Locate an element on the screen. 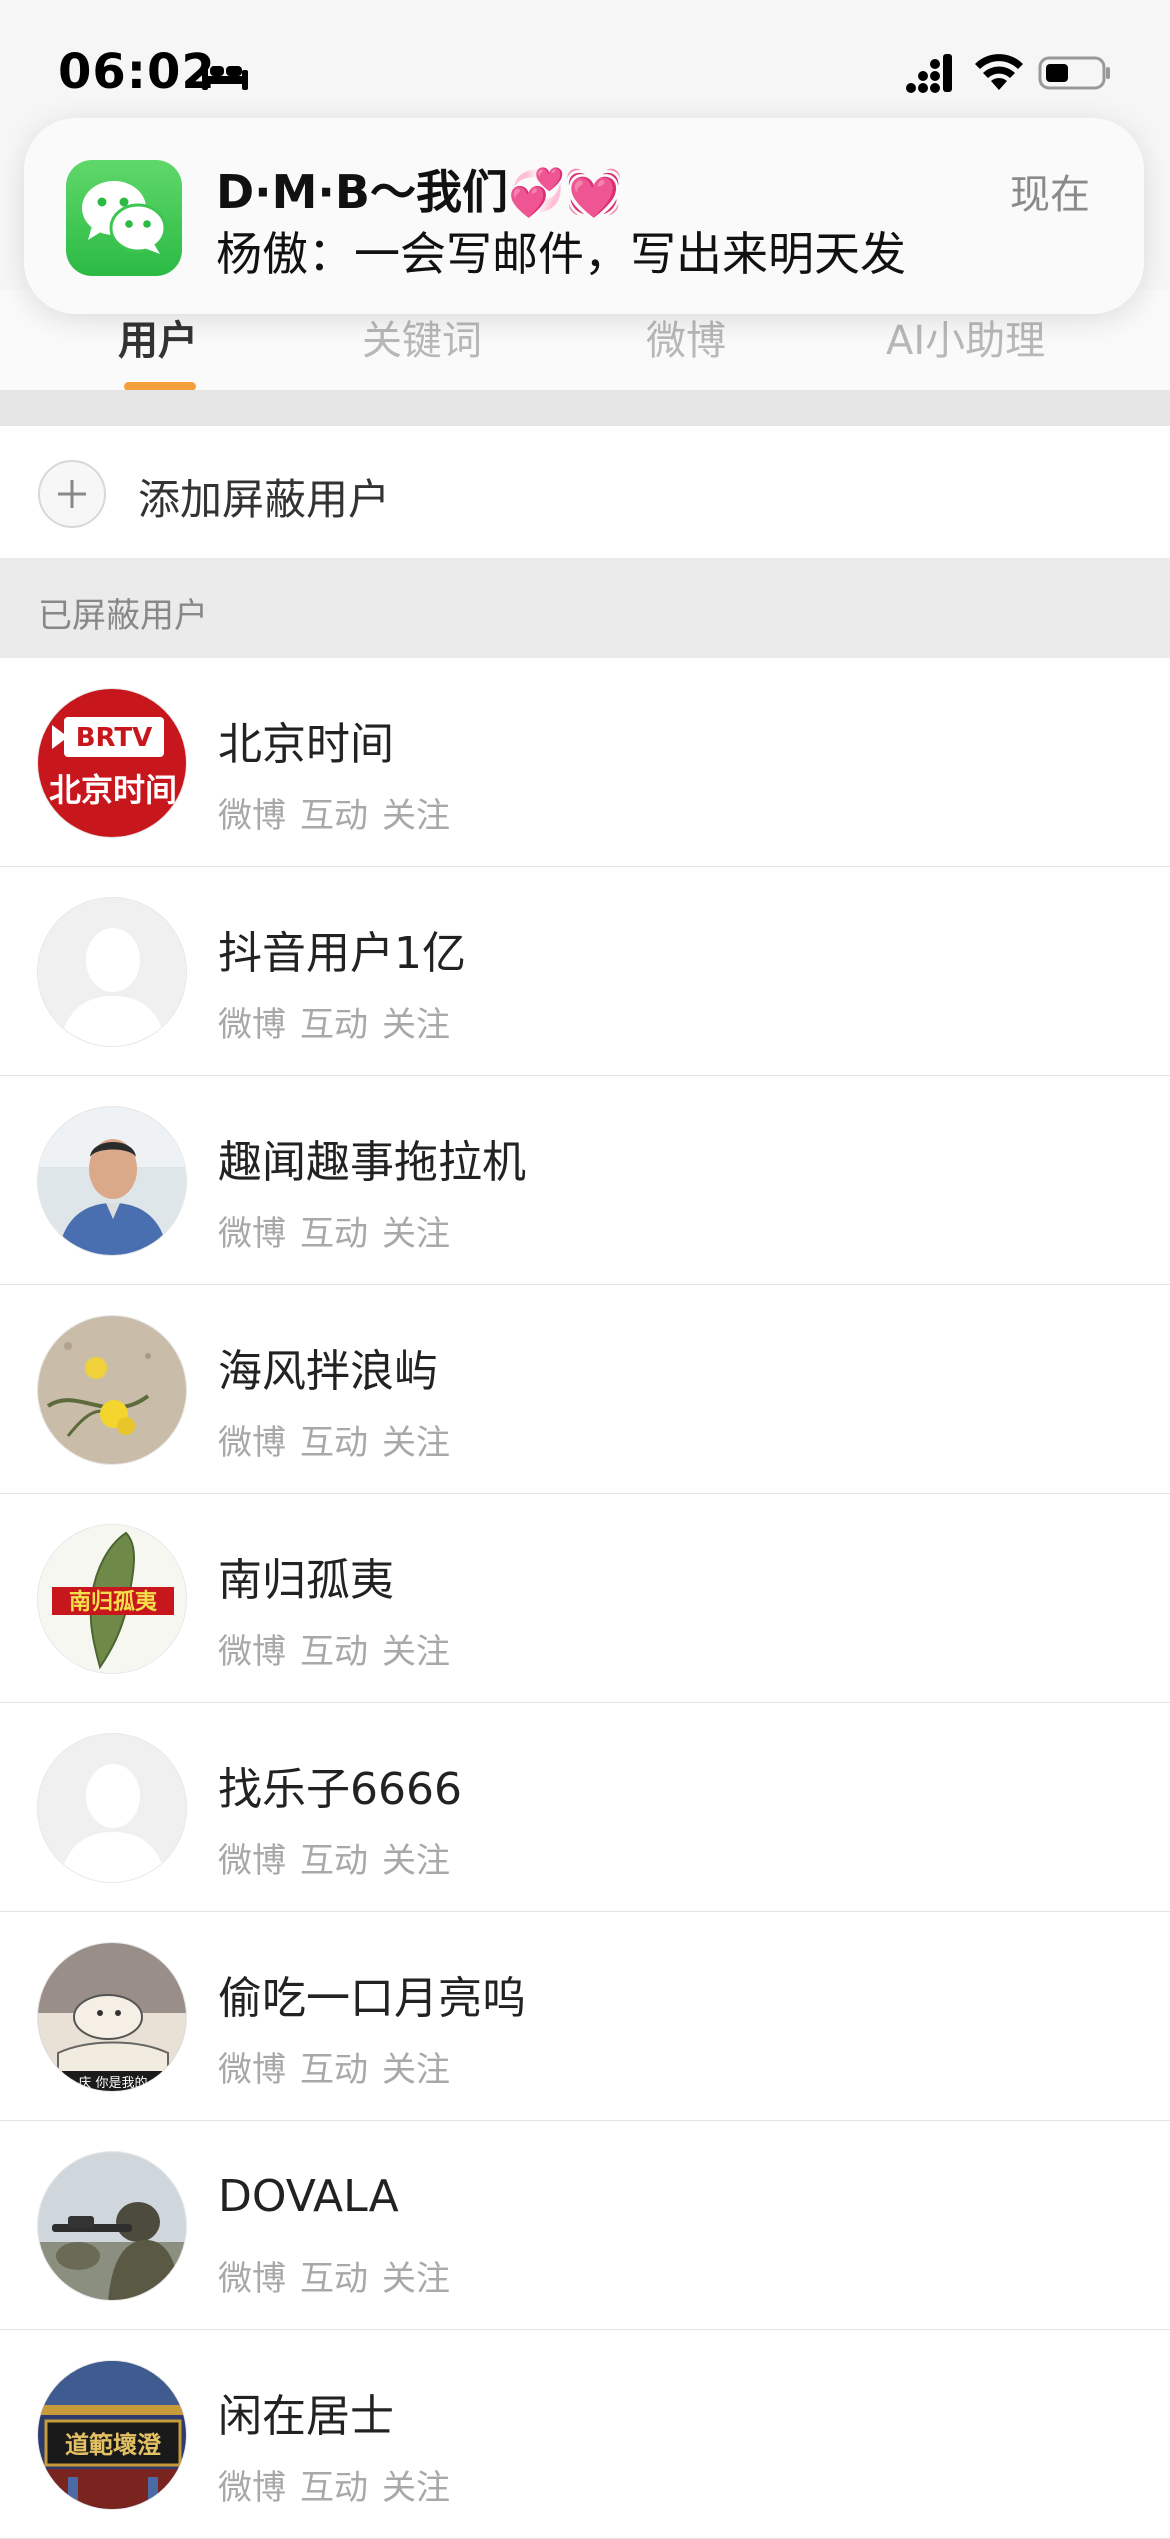 The image size is (1170, 2539). tab-ai-assistant: AI小助理 is located at coordinates (965, 337).